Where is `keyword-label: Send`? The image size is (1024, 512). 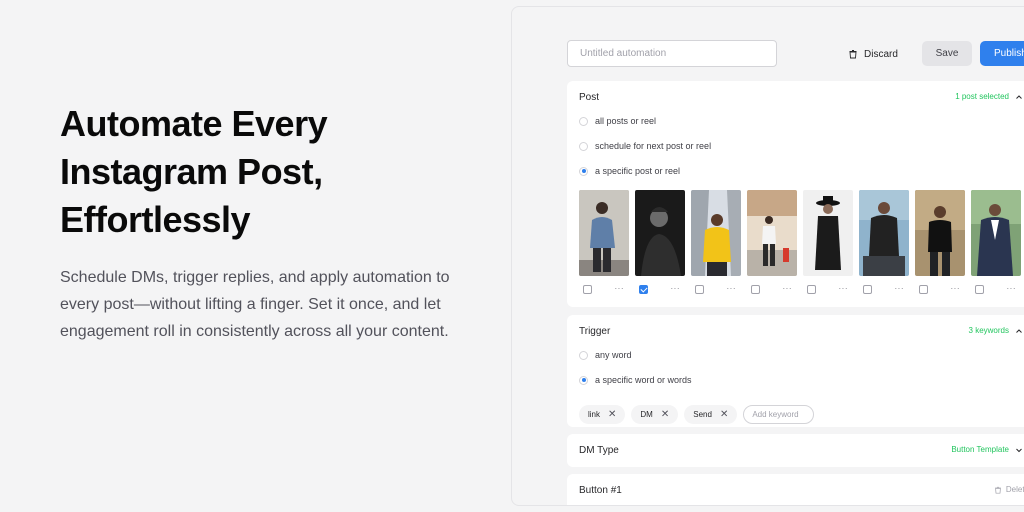 keyword-label: Send is located at coordinates (702, 414).